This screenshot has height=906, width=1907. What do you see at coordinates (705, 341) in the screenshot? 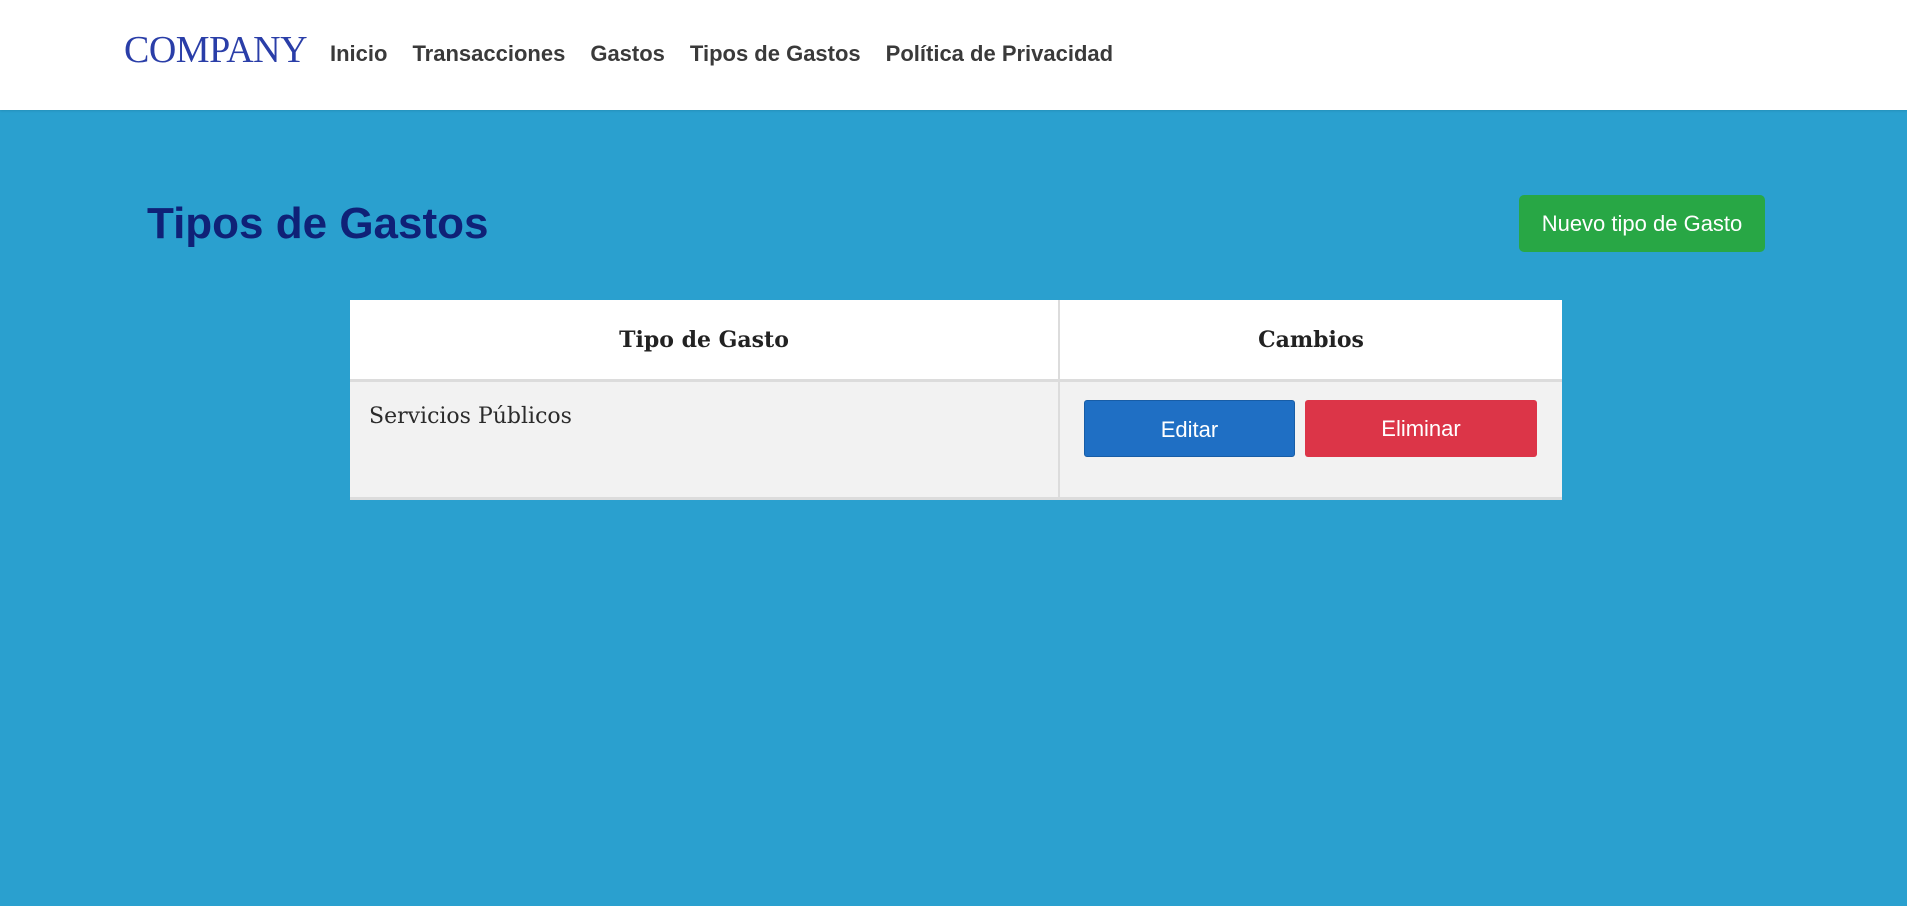
I see `header-tipo-de-gasto: Tipo de Gasto` at bounding box center [705, 341].